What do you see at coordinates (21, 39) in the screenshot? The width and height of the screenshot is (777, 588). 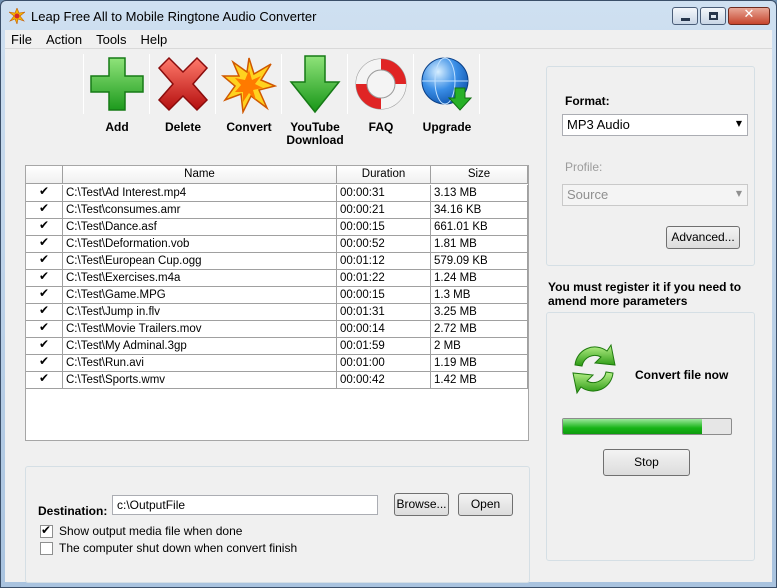 I see `menu-file: File` at bounding box center [21, 39].